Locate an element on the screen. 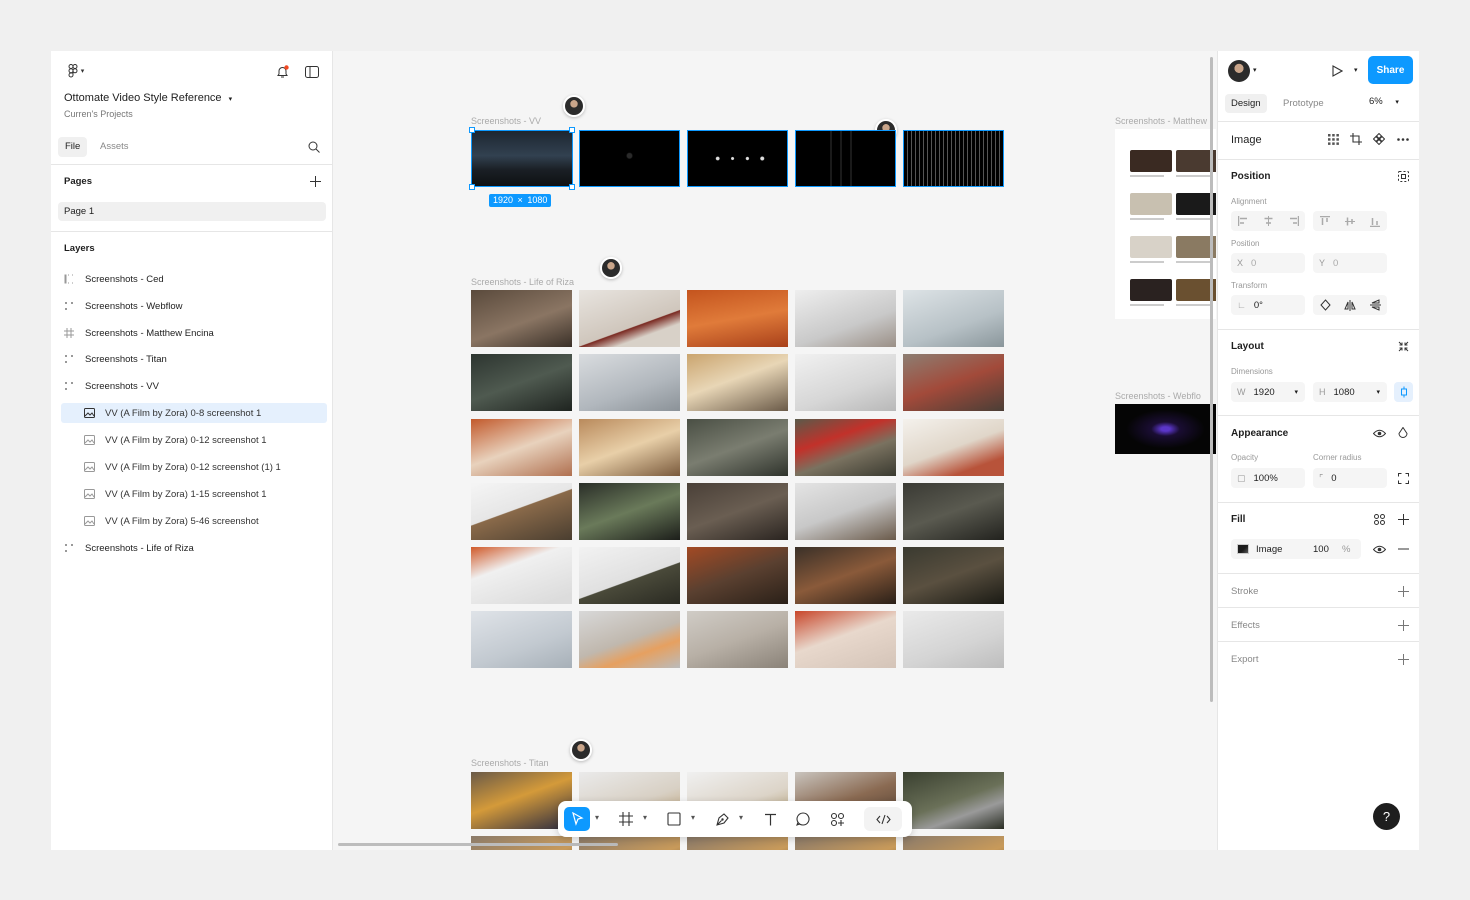  opacity-input: ▢ 100% is located at coordinates (1268, 478).